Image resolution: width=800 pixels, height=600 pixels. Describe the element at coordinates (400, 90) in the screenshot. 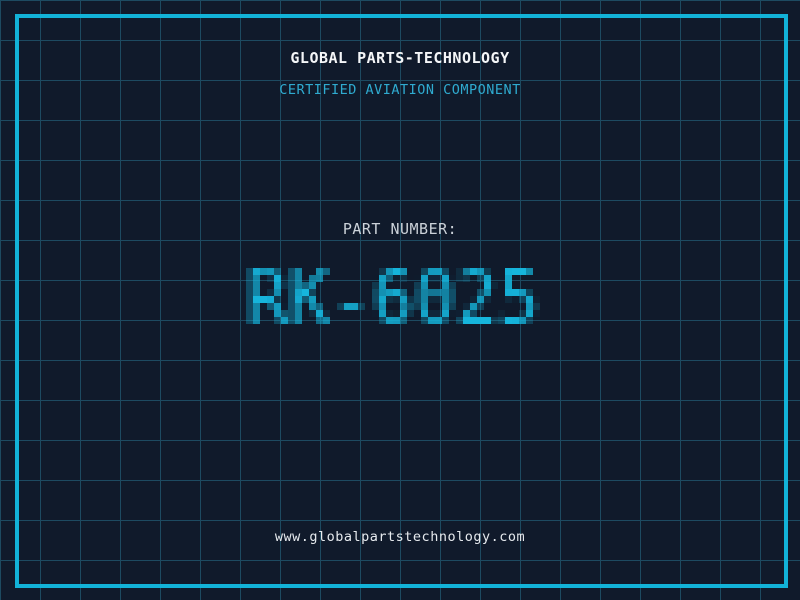

I see `certification-subtitle: CERTIFIED AVIATION COMPONENT` at that location.